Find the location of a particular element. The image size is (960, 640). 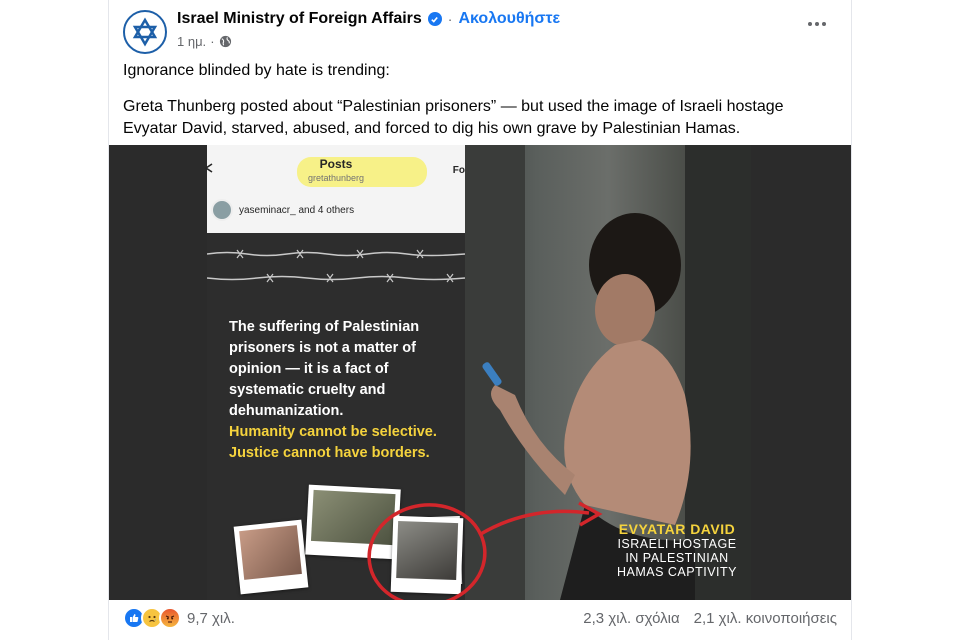

follow-button: Ακολουθήστε is located at coordinates (509, 19).